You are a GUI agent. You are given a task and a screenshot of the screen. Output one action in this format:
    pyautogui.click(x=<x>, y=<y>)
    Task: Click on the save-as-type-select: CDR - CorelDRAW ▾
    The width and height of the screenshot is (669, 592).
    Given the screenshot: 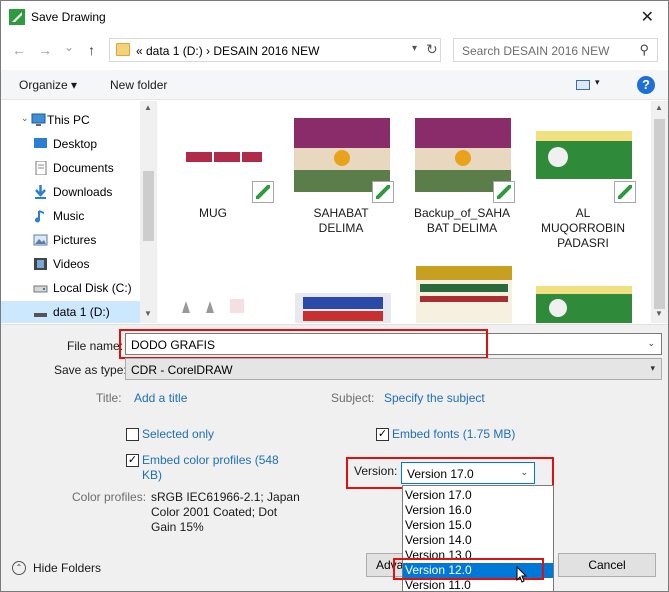 What is the action you would take?
    pyautogui.click(x=393, y=369)
    